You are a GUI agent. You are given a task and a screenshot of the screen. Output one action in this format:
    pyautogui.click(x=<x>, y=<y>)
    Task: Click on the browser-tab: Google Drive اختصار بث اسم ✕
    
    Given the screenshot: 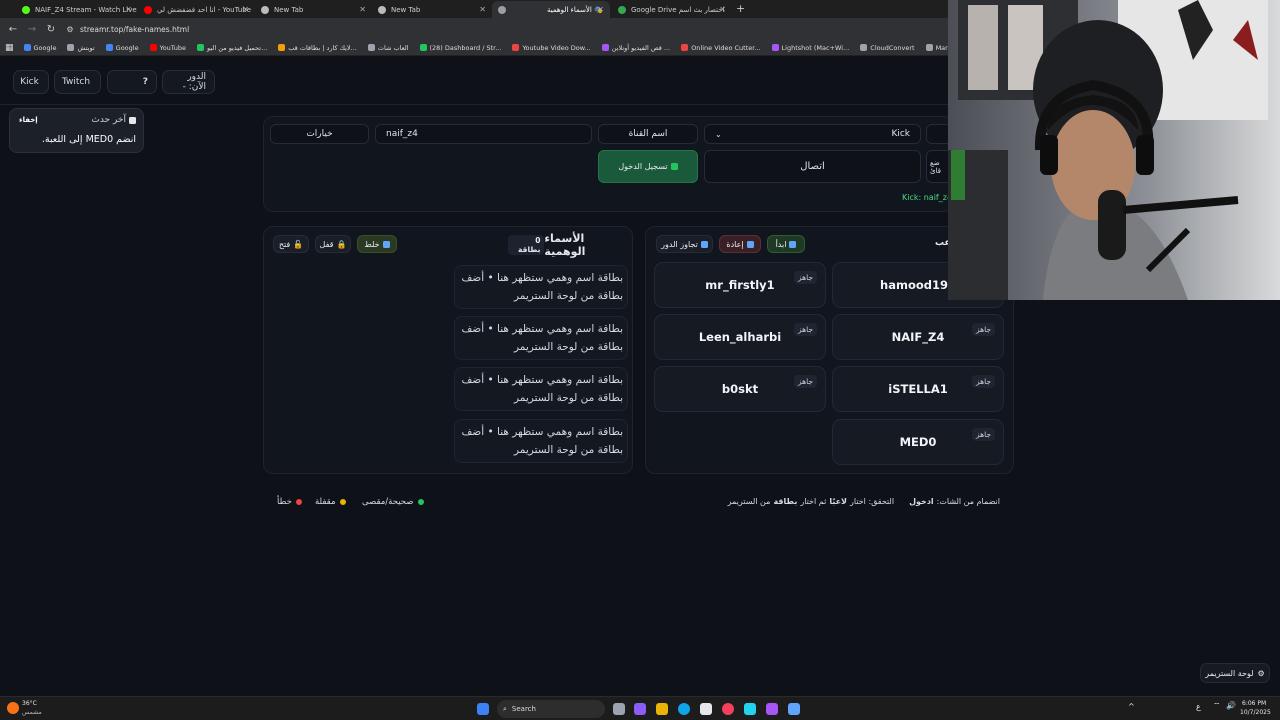 What is the action you would take?
    pyautogui.click(x=672, y=9)
    